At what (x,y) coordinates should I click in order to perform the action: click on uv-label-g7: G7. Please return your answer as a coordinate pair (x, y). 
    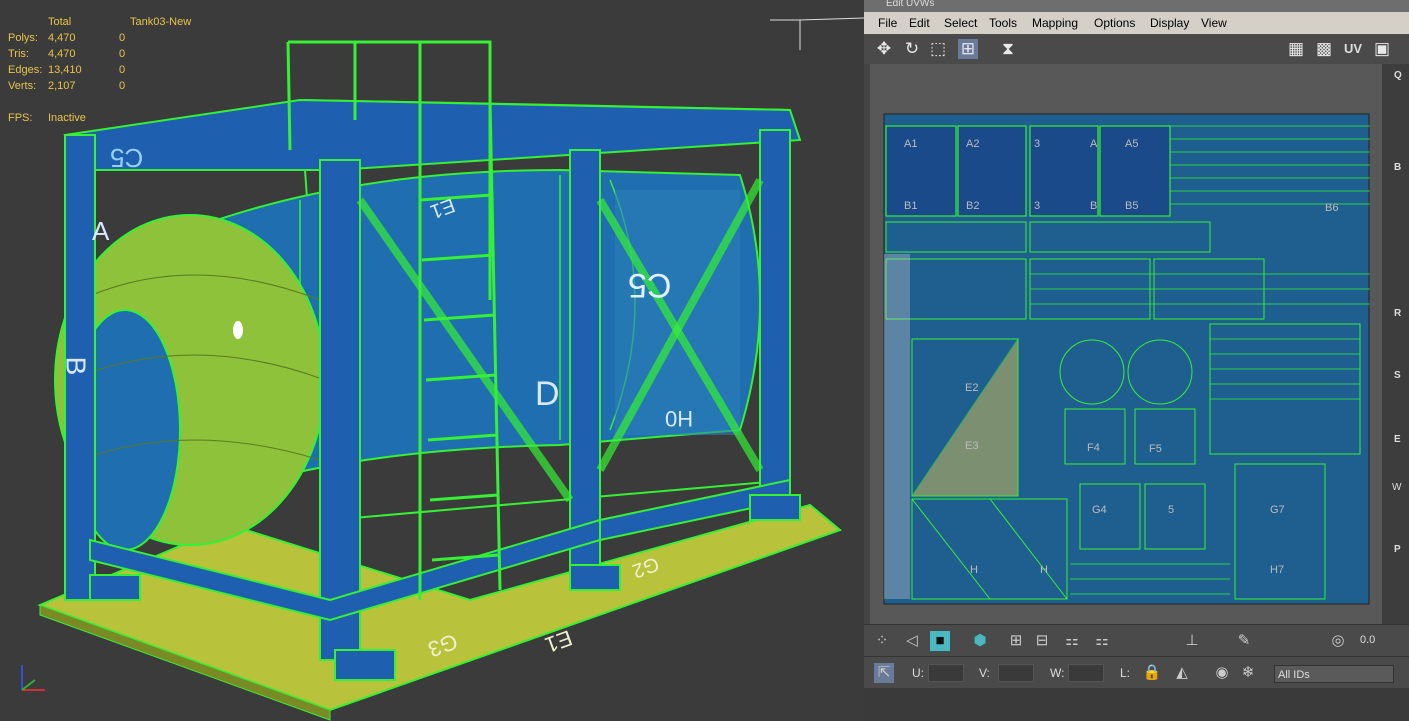
    Looking at the image, I should click on (1277, 510).